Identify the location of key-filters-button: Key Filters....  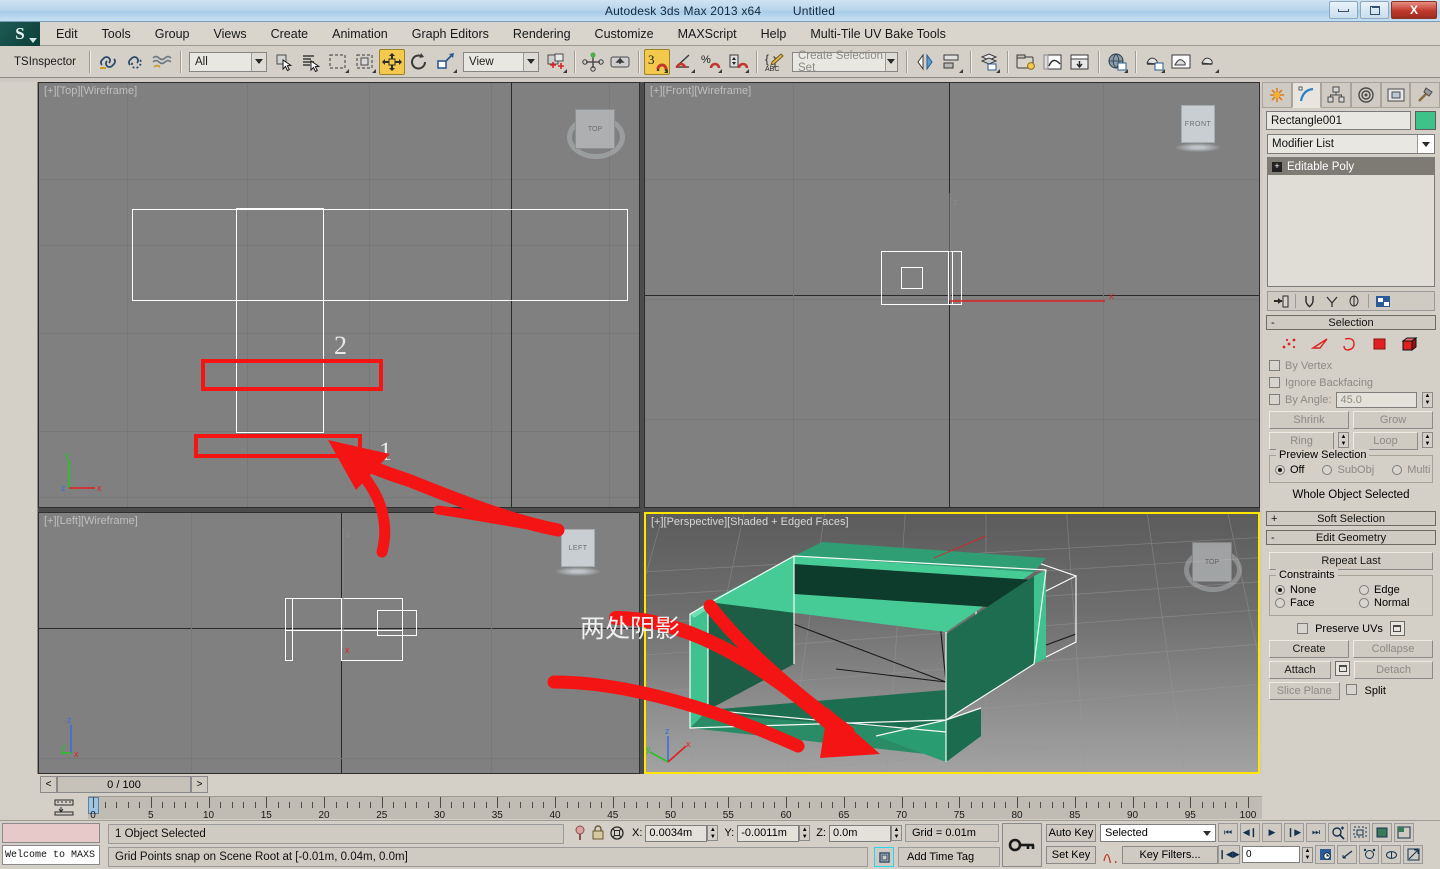
(1170, 855).